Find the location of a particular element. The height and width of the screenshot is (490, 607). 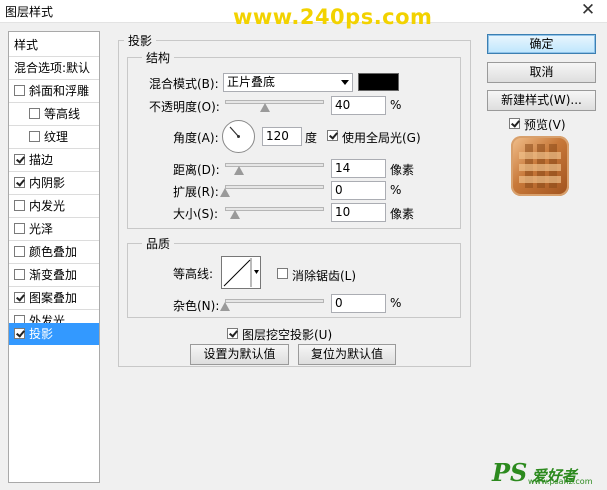

section-title: 投影 is located at coordinates (140, 40).